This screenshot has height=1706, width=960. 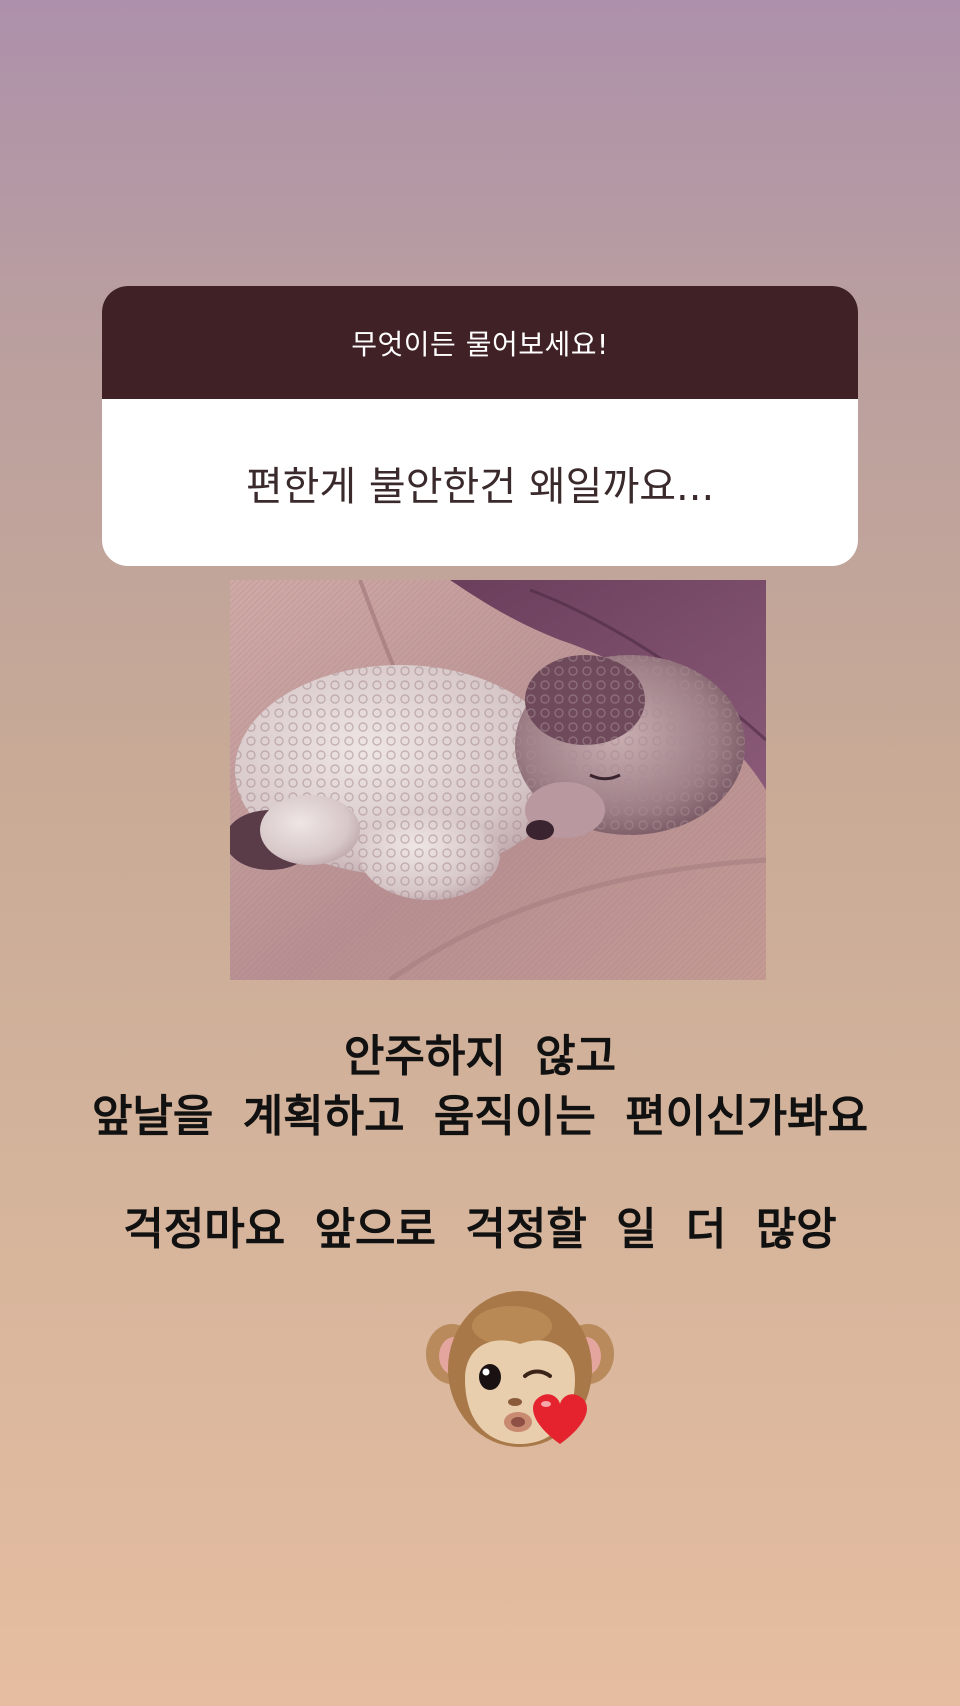 I want to click on dog-photo, so click(x=498, y=780).